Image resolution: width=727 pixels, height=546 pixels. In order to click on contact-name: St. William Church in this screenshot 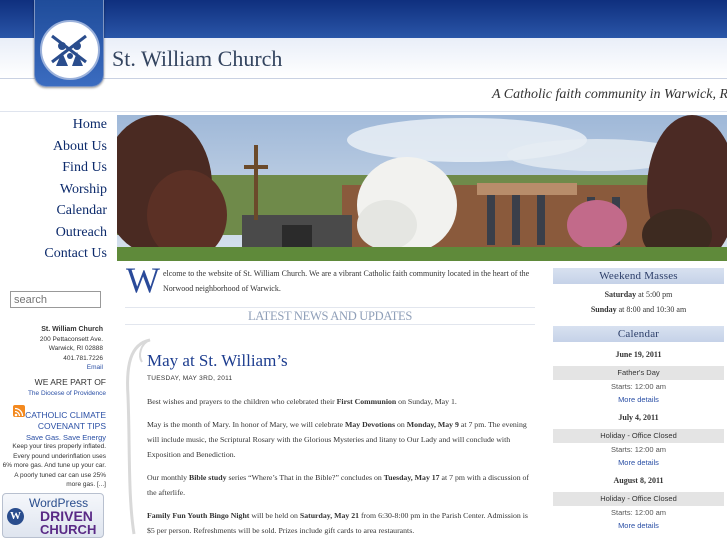, I will do `click(72, 329)`.